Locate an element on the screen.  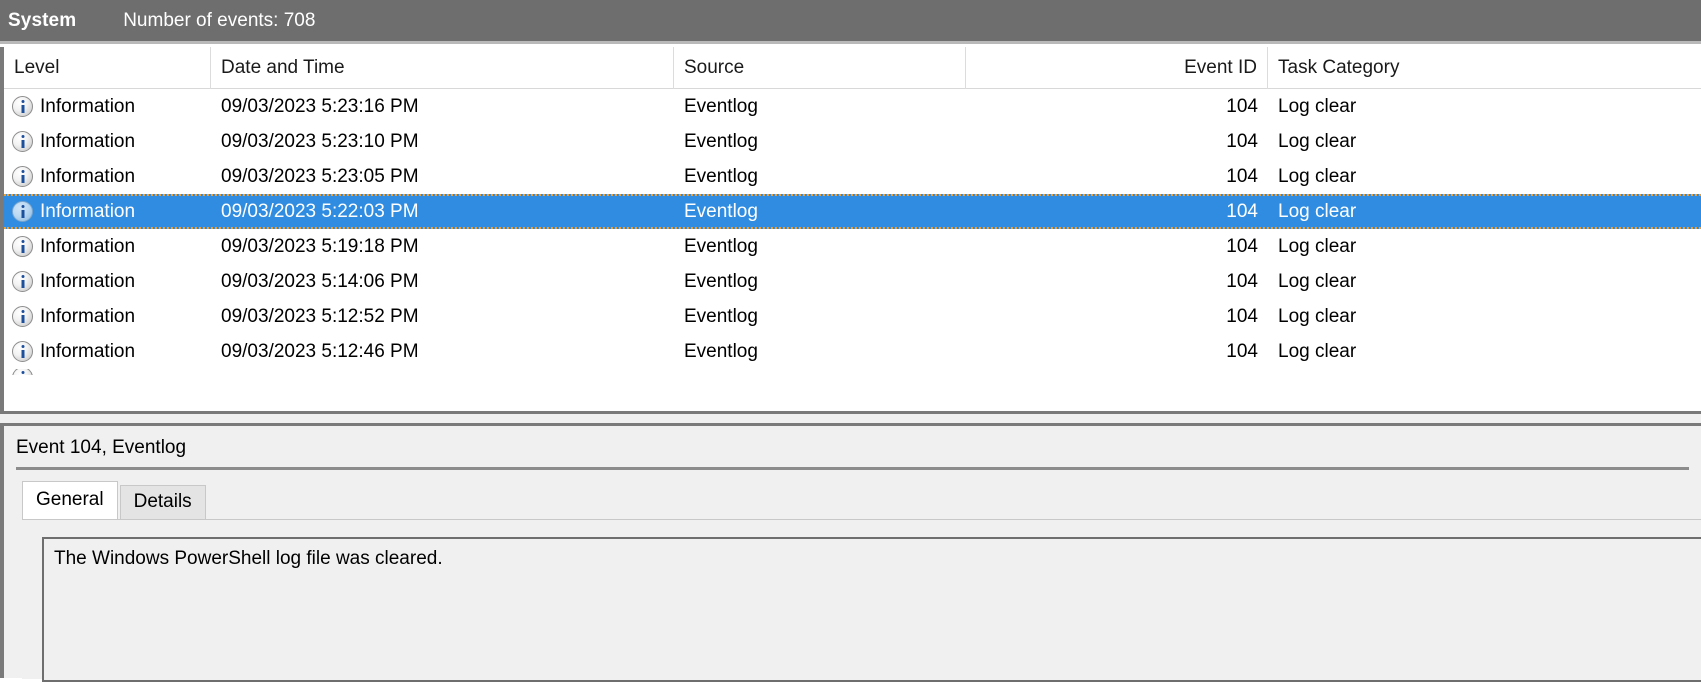
tab-details: Details is located at coordinates (162, 502).